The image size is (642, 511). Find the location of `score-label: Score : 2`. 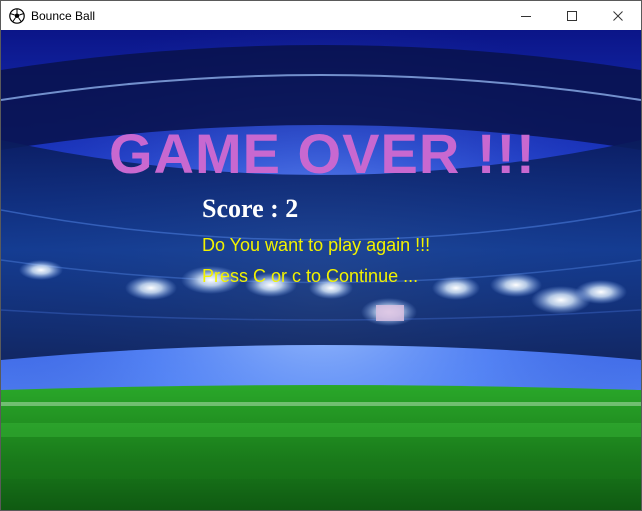

score-label: Score : 2 is located at coordinates (250, 208).